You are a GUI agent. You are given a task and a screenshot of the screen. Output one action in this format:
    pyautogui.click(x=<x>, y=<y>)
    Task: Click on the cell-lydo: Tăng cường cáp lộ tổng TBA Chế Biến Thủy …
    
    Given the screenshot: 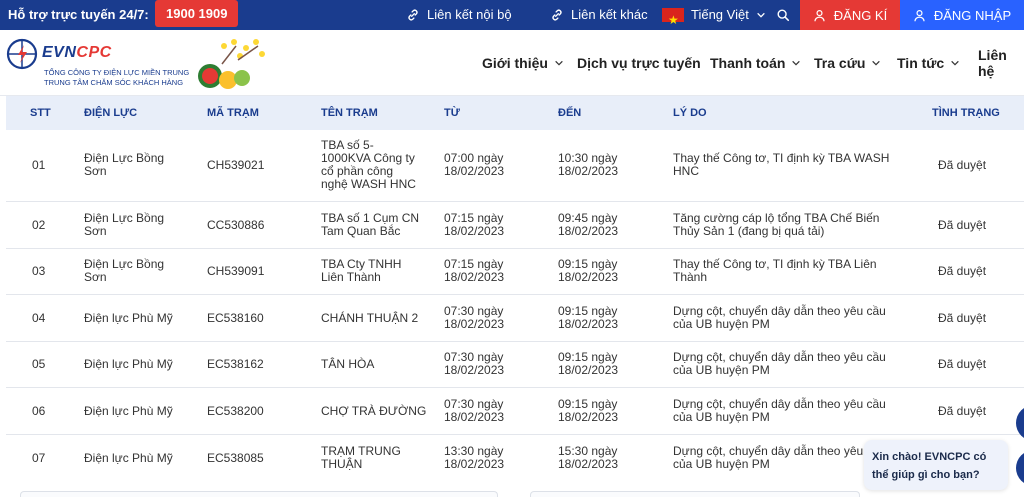 What is the action you would take?
    pyautogui.click(x=776, y=224)
    